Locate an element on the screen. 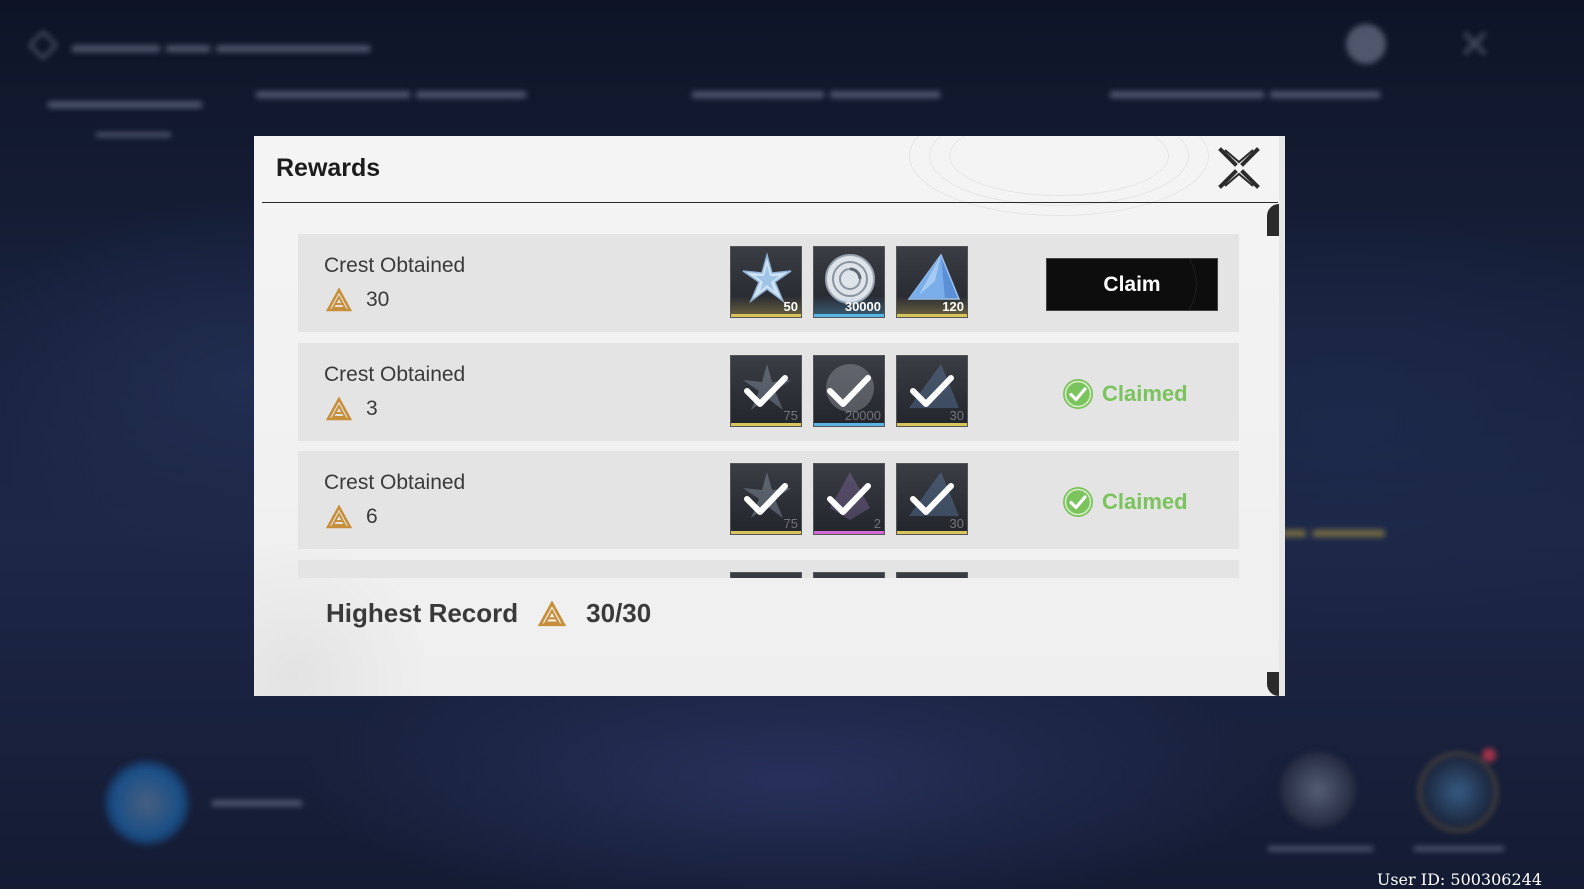  background-reward-icon is located at coordinates (1458, 792).